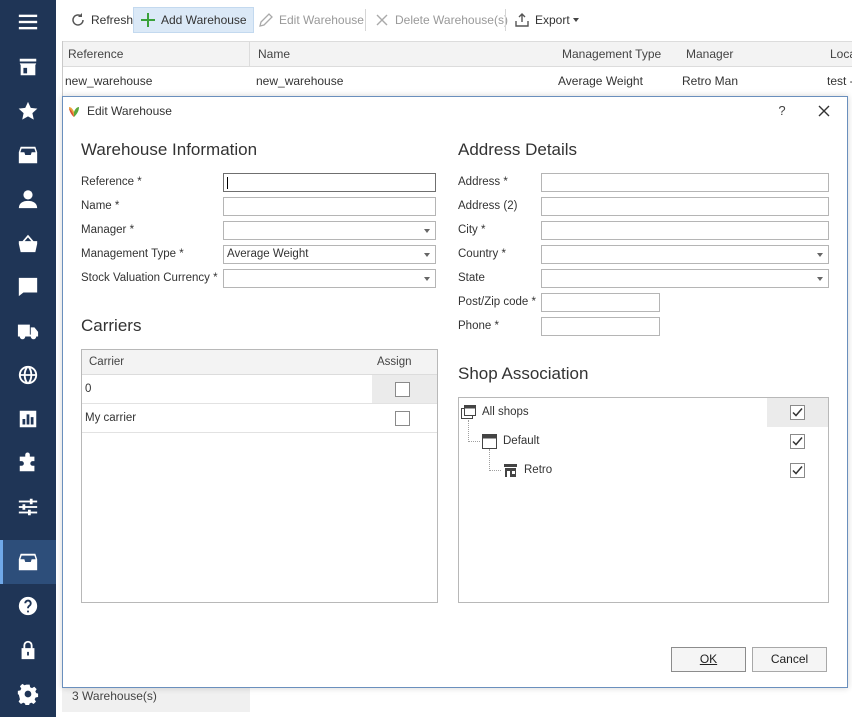 This screenshot has height=717, width=852. I want to click on ok-label: OK, so click(708, 659).